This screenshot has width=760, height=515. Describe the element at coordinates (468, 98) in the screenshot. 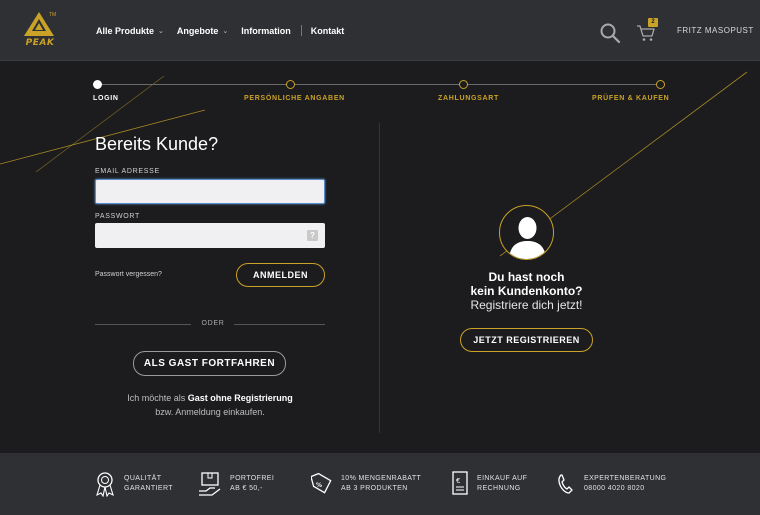

I see `step-label-payment: ZAHLUNGSART` at that location.